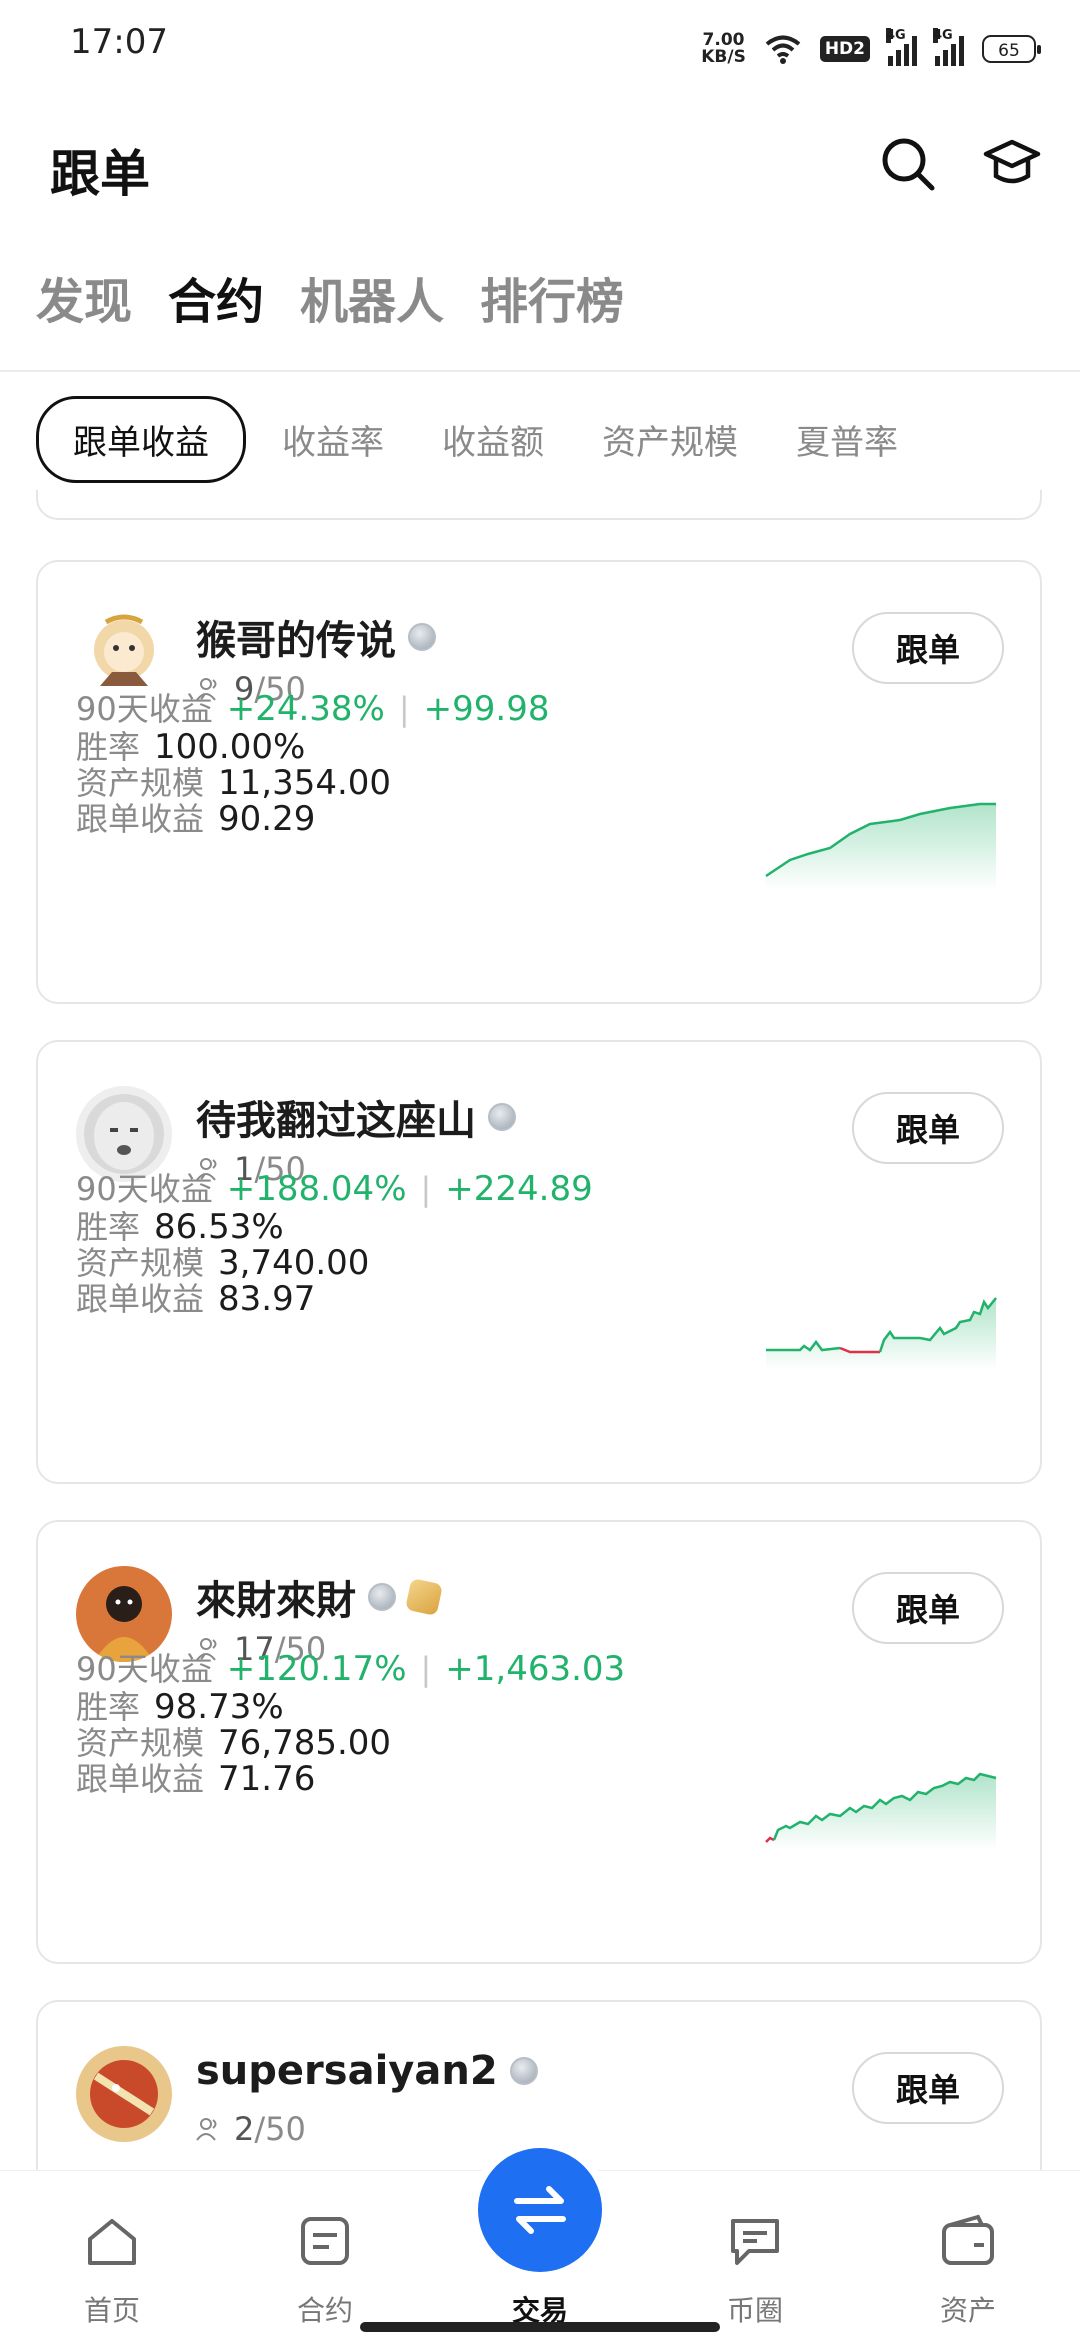  I want to click on trader-card: supersaiyan2 2/50 跟单, so click(539, 2085).